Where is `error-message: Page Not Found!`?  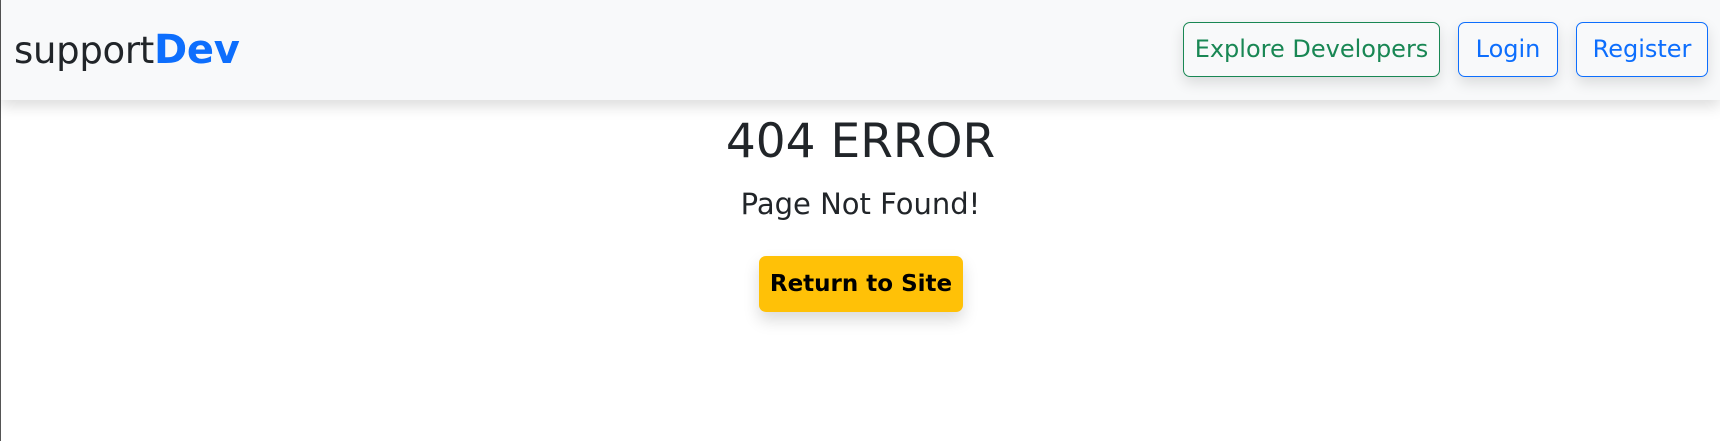
error-message: Page Not Found! is located at coordinates (860, 204).